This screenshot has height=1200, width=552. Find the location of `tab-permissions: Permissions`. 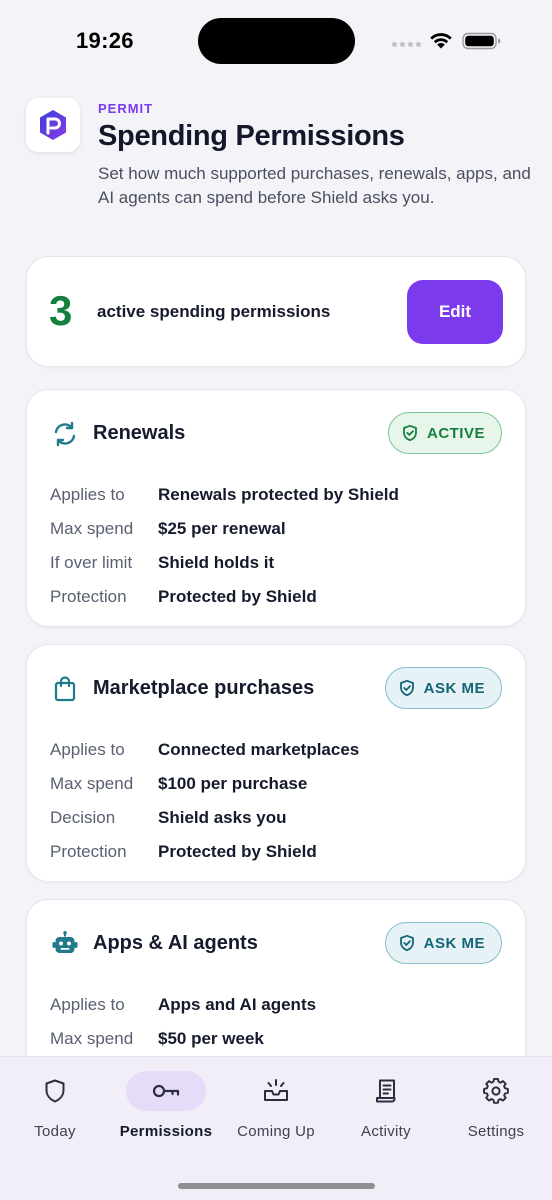

tab-permissions: Permissions is located at coordinates (166, 1111).